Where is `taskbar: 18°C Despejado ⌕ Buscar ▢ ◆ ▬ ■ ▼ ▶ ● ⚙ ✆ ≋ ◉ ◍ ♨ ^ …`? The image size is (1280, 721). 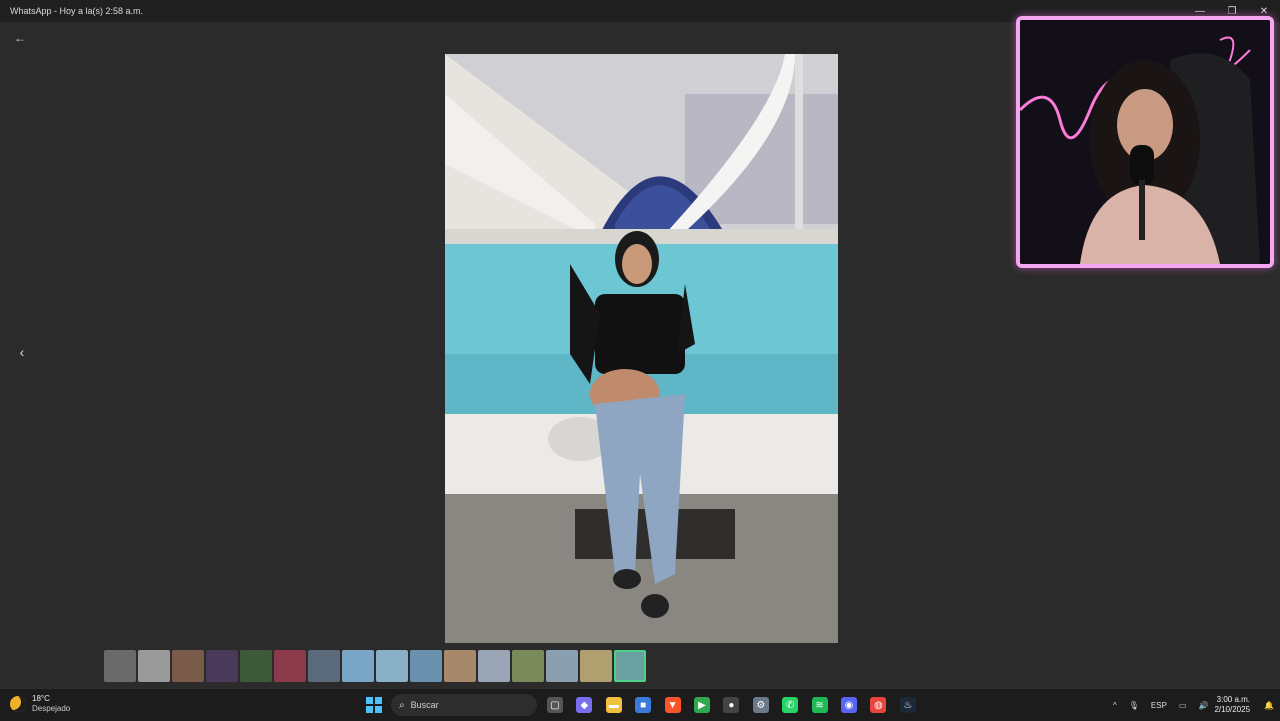 taskbar: 18°C Despejado ⌕ Buscar ▢ ◆ ▬ ■ ▼ ▶ ● ⚙ ✆ ≋ ◉ ◍ ♨ ^ … is located at coordinates (640, 704).